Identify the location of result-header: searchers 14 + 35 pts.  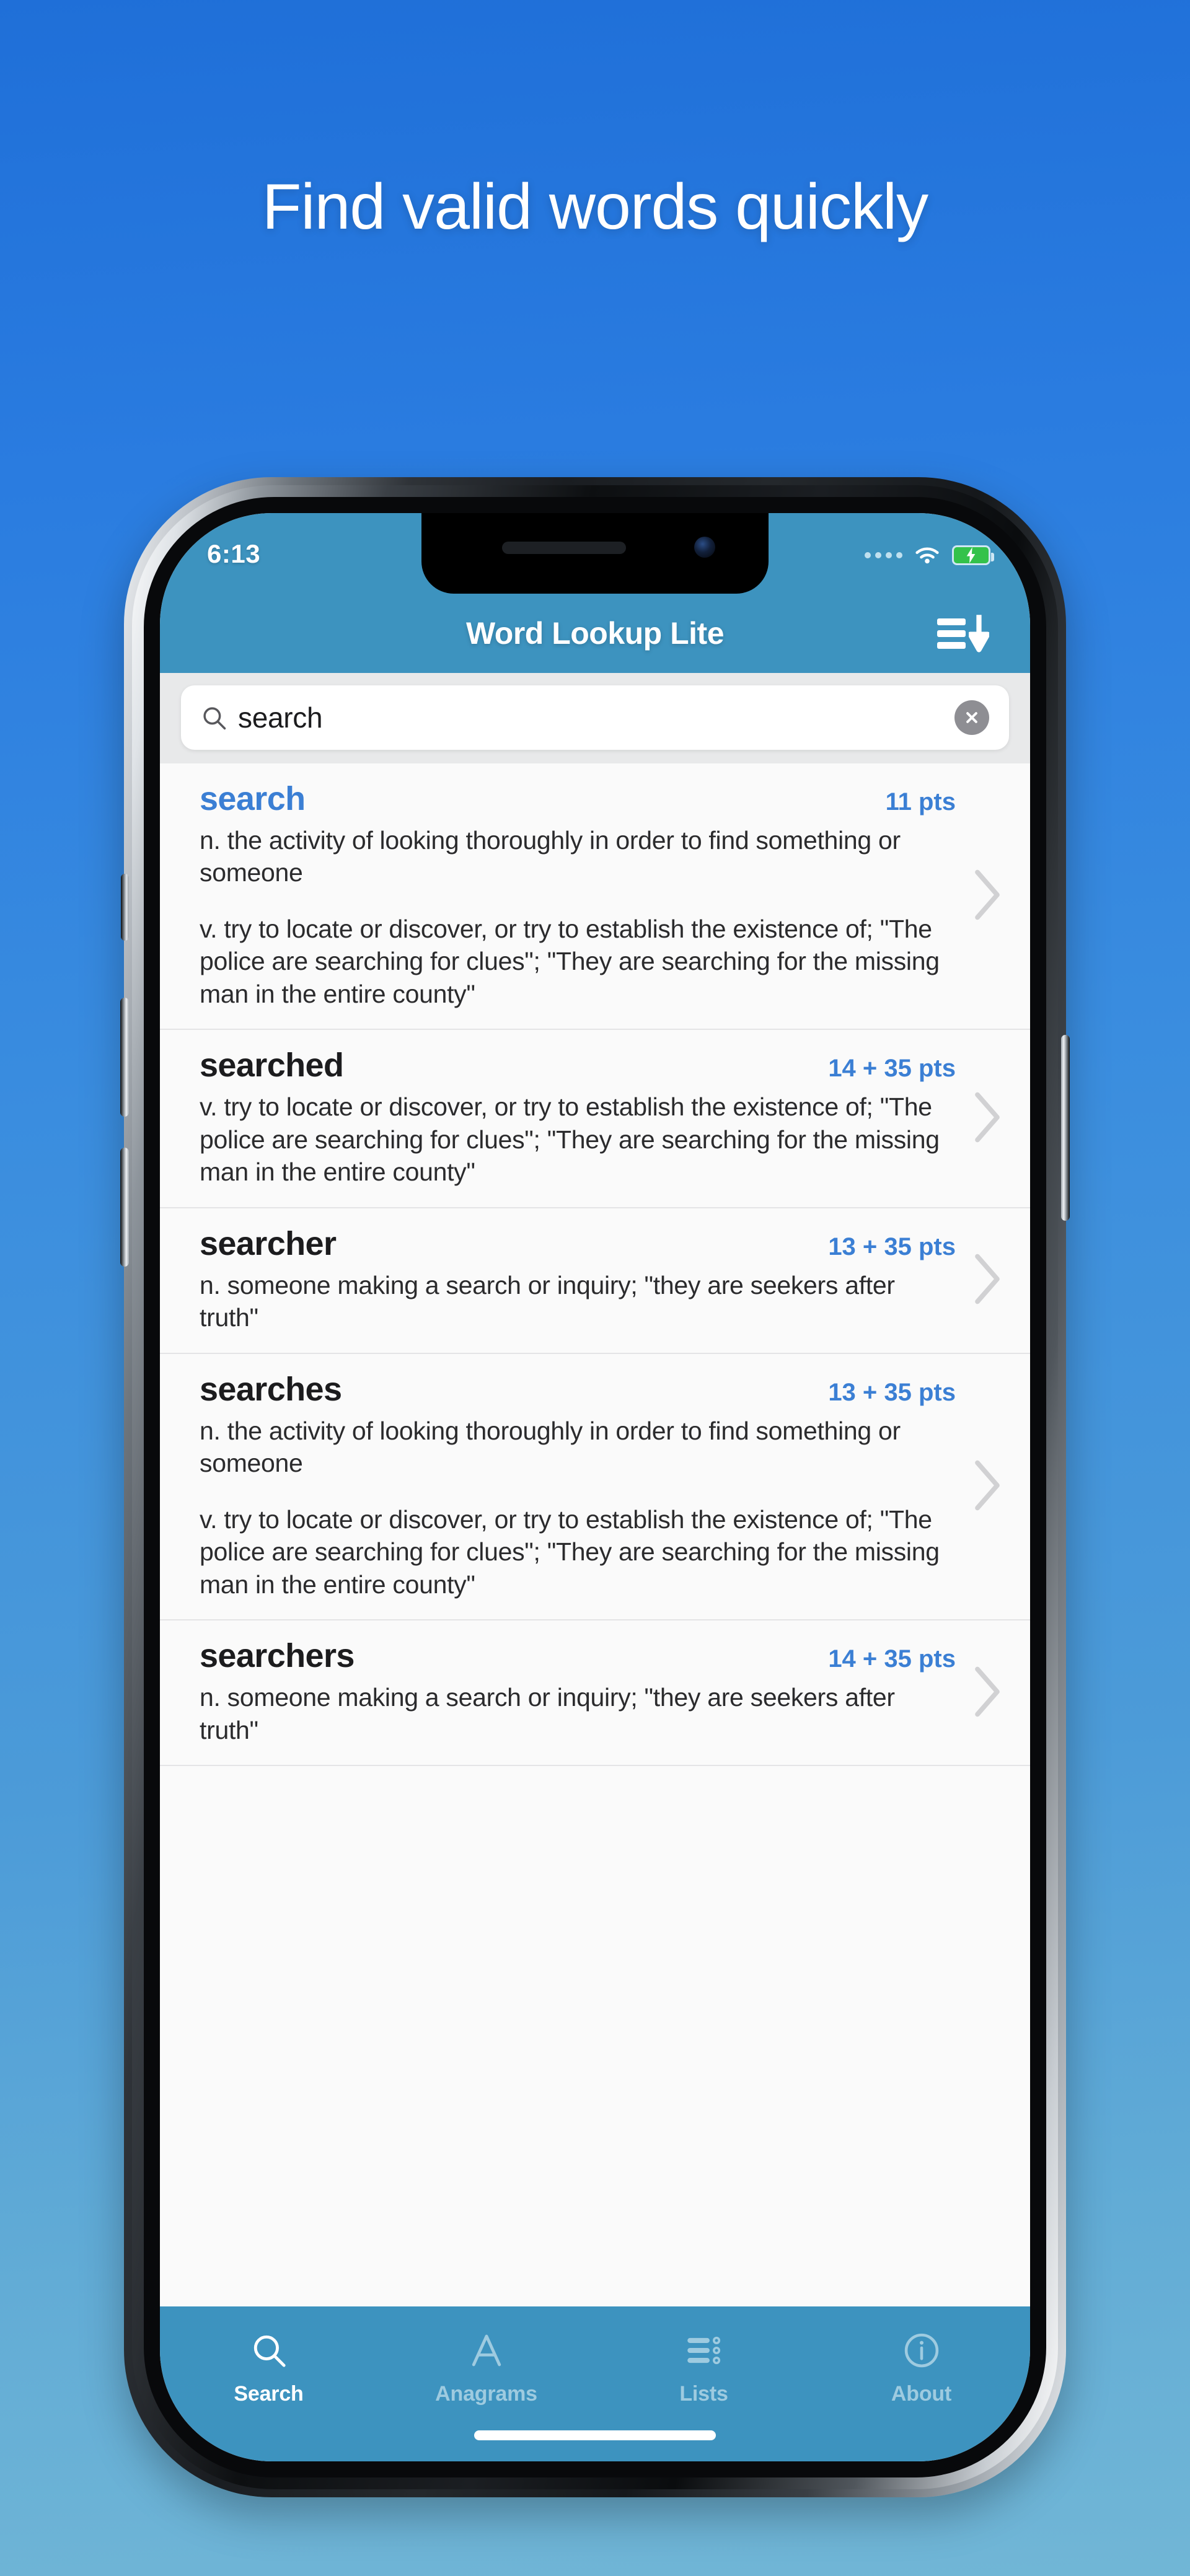
(578, 1656).